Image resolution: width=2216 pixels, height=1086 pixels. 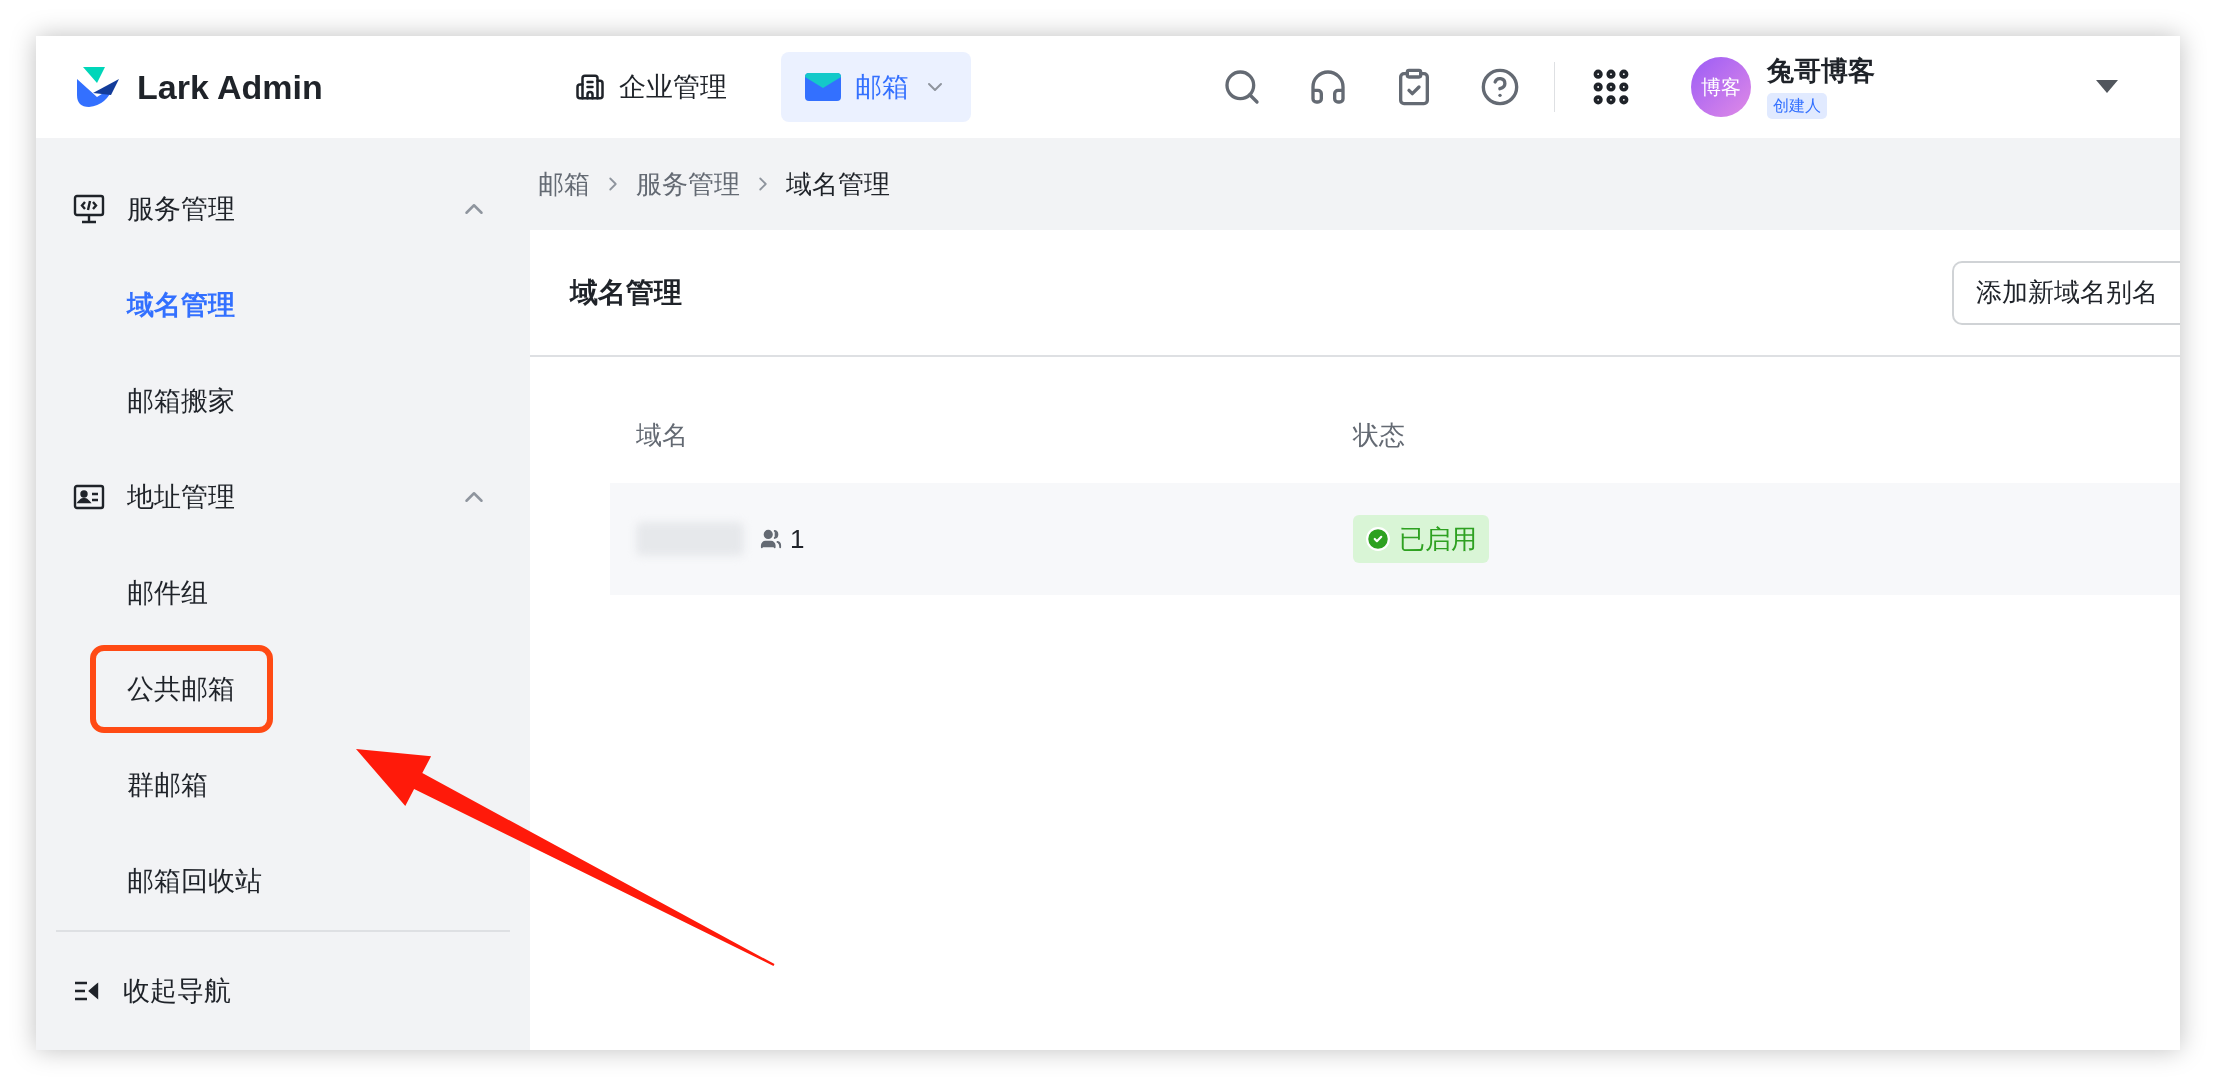 I want to click on user-name: 兔哥博客, so click(x=1821, y=72).